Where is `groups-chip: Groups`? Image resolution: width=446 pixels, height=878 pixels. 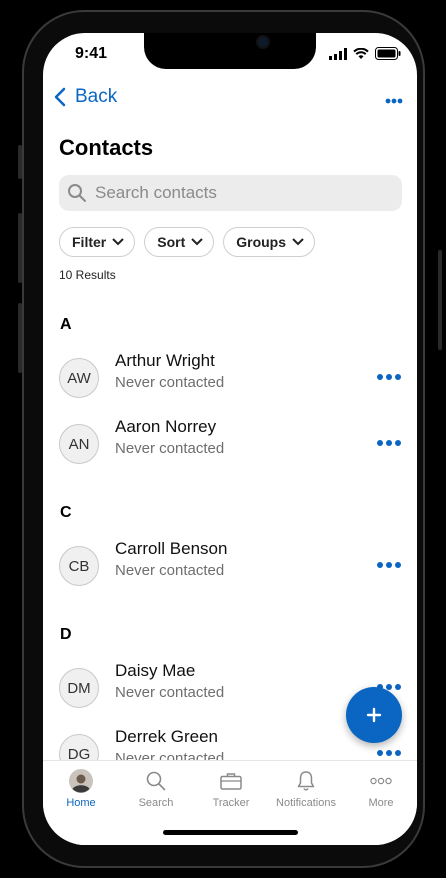
groups-chip: Groups is located at coordinates (269, 242).